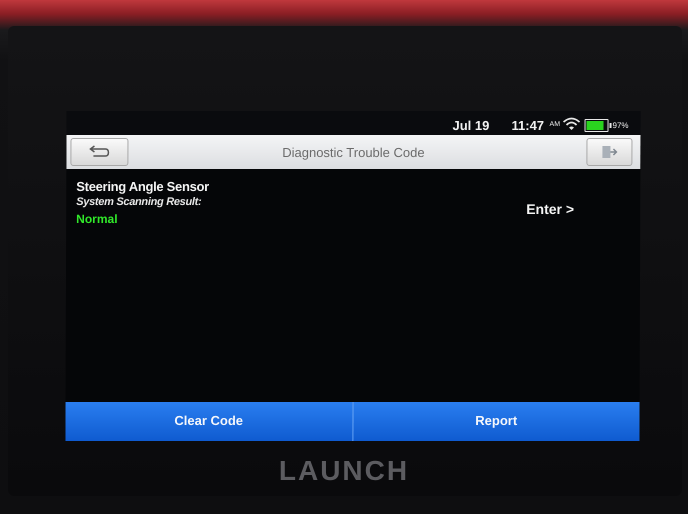 This screenshot has width=688, height=514. What do you see at coordinates (550, 209) in the screenshot?
I see `enter-button: Enter >` at bounding box center [550, 209].